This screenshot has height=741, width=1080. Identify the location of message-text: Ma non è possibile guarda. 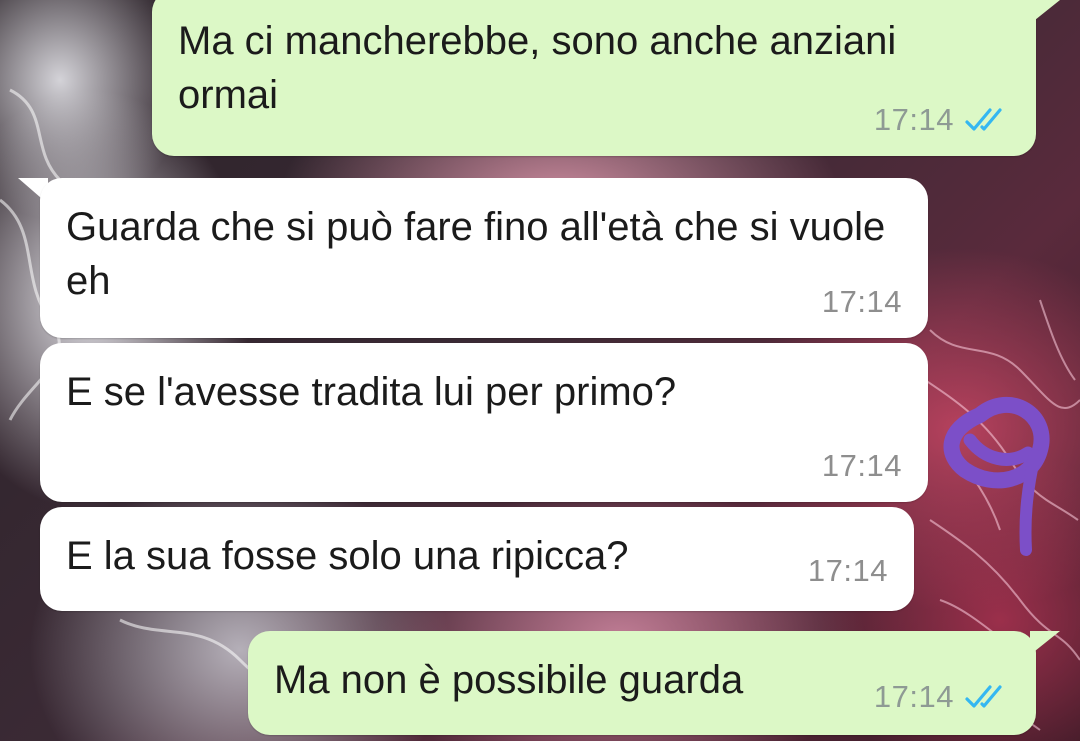
(509, 680).